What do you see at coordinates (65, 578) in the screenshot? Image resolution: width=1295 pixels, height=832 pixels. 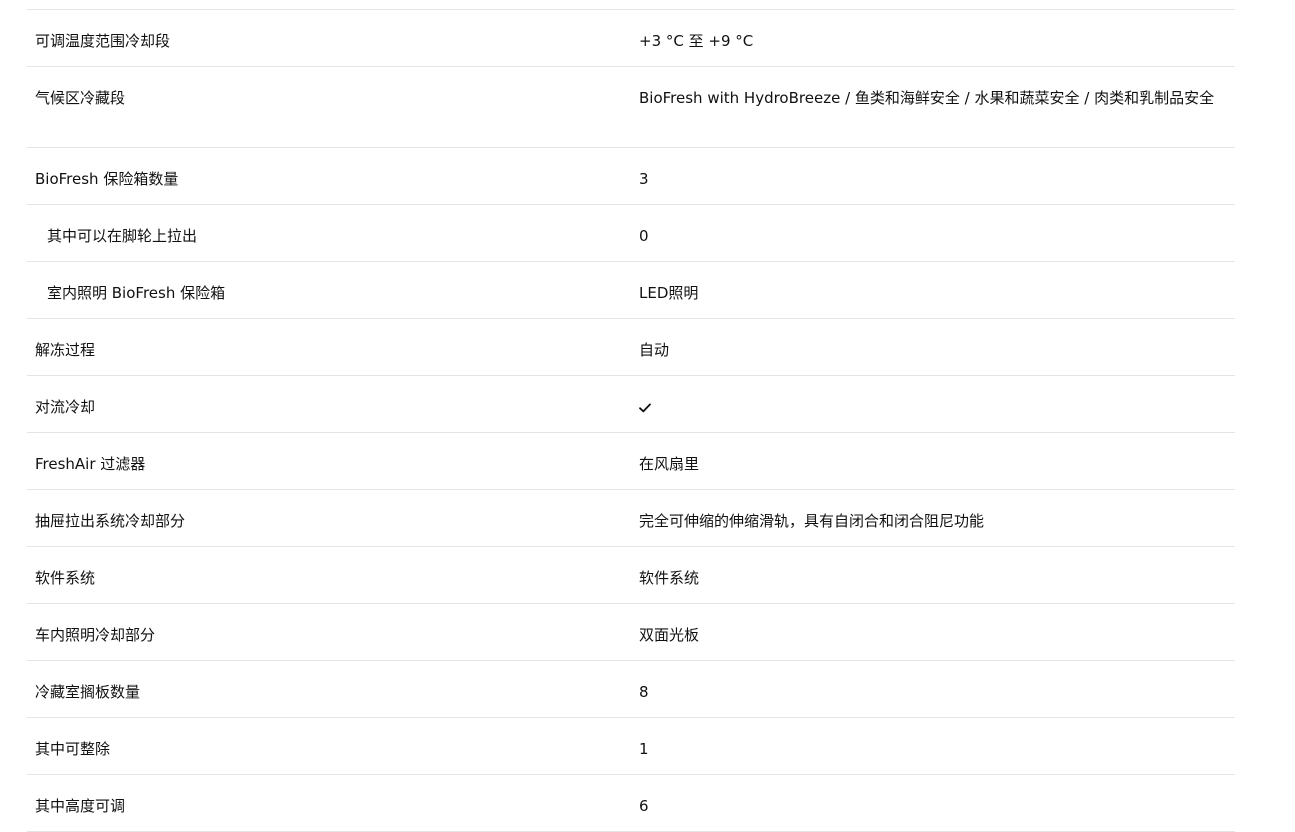 I see `spec-label: 软件系统` at bounding box center [65, 578].